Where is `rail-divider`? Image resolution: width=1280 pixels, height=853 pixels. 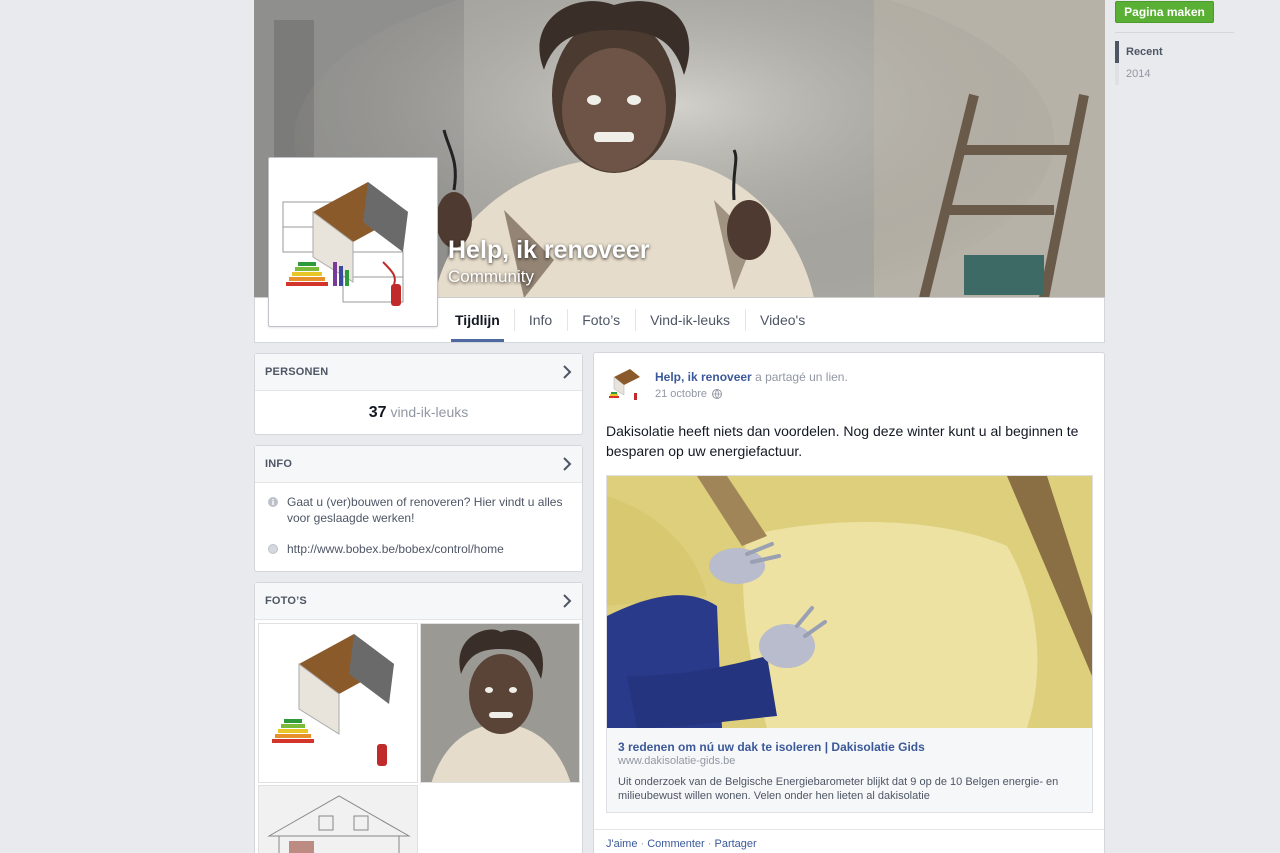
rail-divider is located at coordinates (1174, 32).